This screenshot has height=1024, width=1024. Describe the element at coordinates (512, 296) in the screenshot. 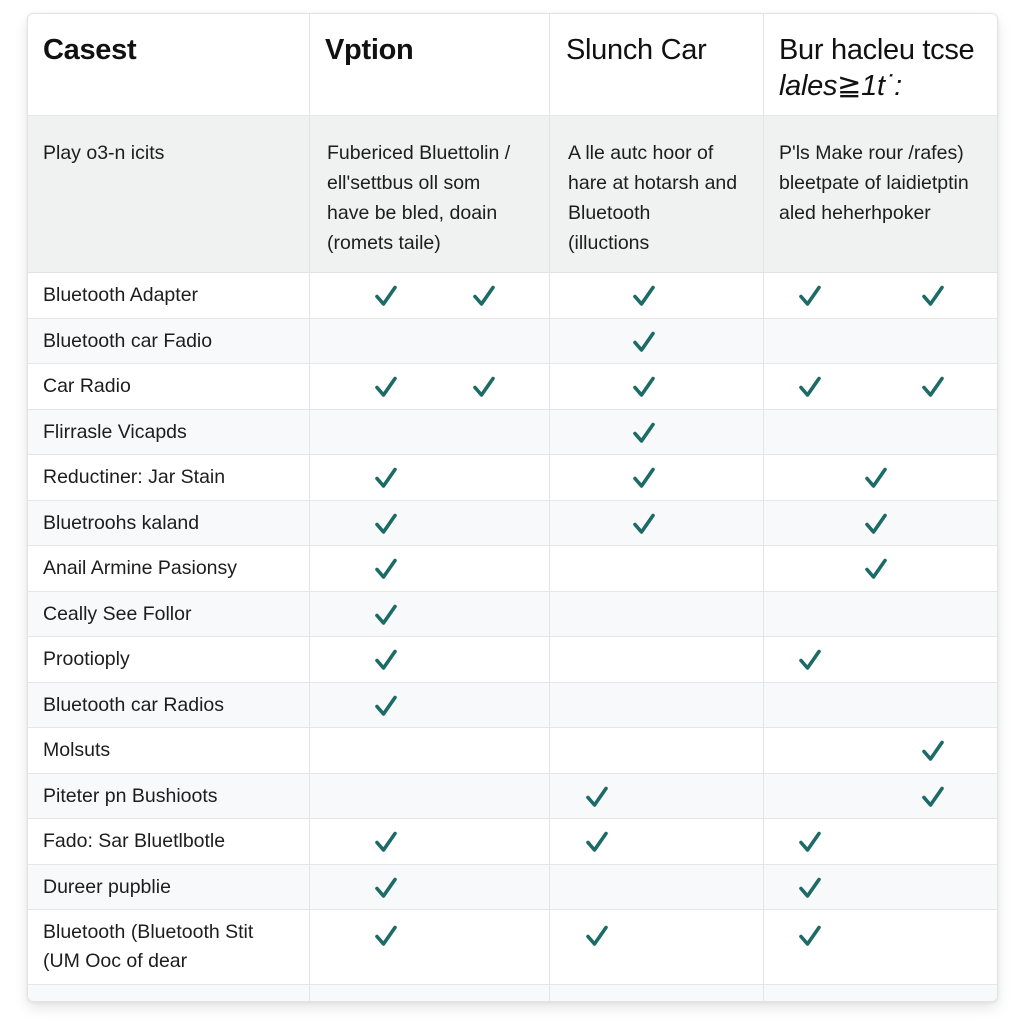

I see `table-row: Bluetooth Adapter` at that location.